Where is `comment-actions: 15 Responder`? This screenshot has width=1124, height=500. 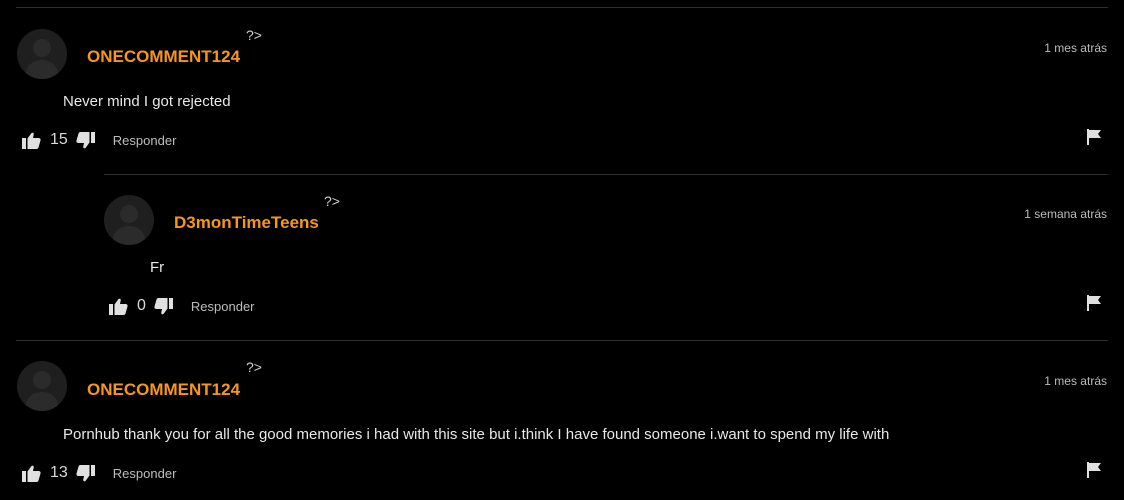 comment-actions: 15 Responder is located at coordinates (99, 140).